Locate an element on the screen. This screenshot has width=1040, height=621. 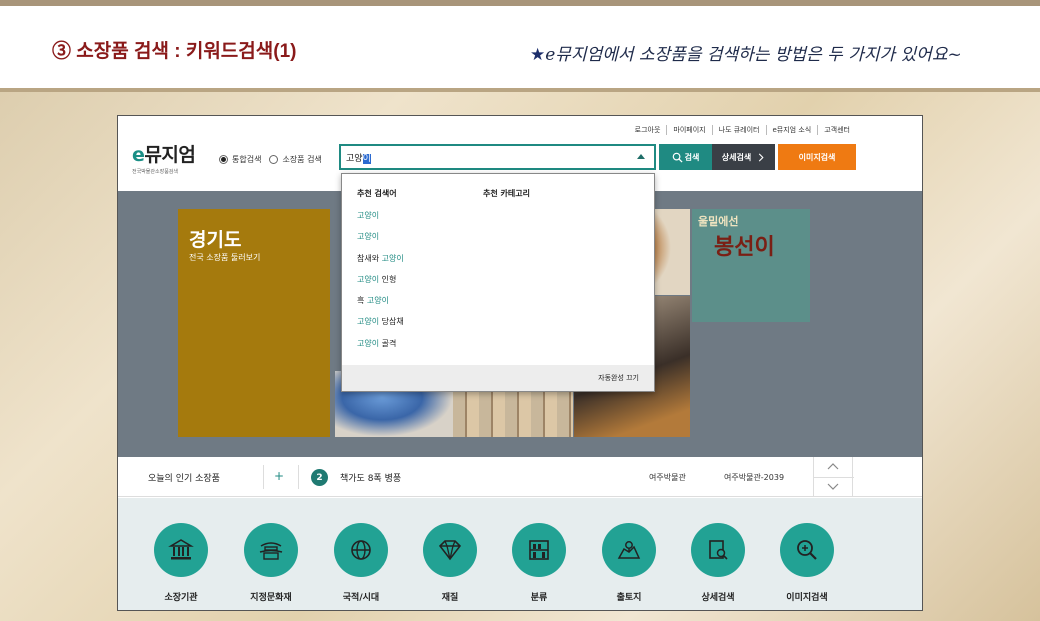
search-text: 고양이 is located at coordinates (358, 157).